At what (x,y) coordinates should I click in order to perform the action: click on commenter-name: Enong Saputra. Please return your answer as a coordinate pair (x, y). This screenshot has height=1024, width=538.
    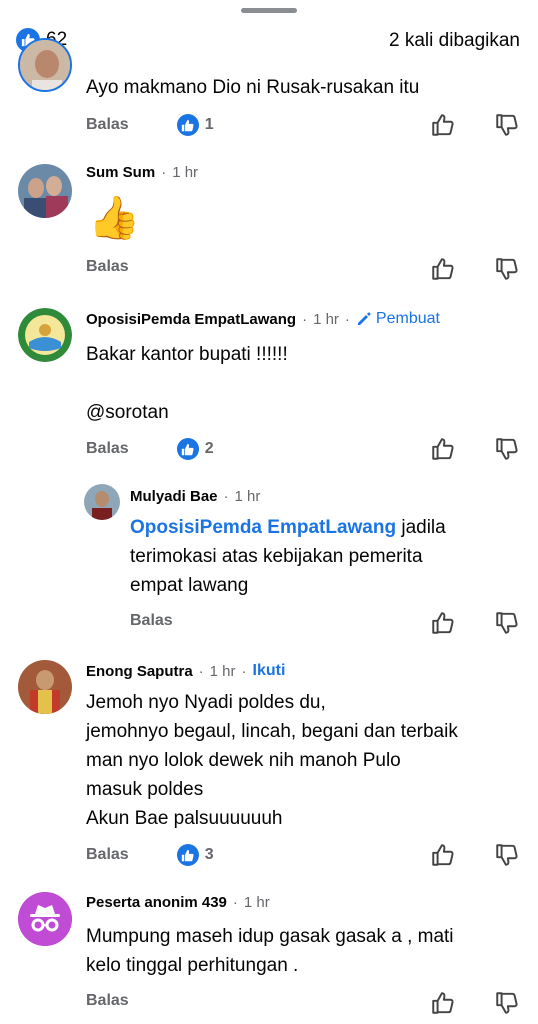
    Looking at the image, I should click on (139, 671).